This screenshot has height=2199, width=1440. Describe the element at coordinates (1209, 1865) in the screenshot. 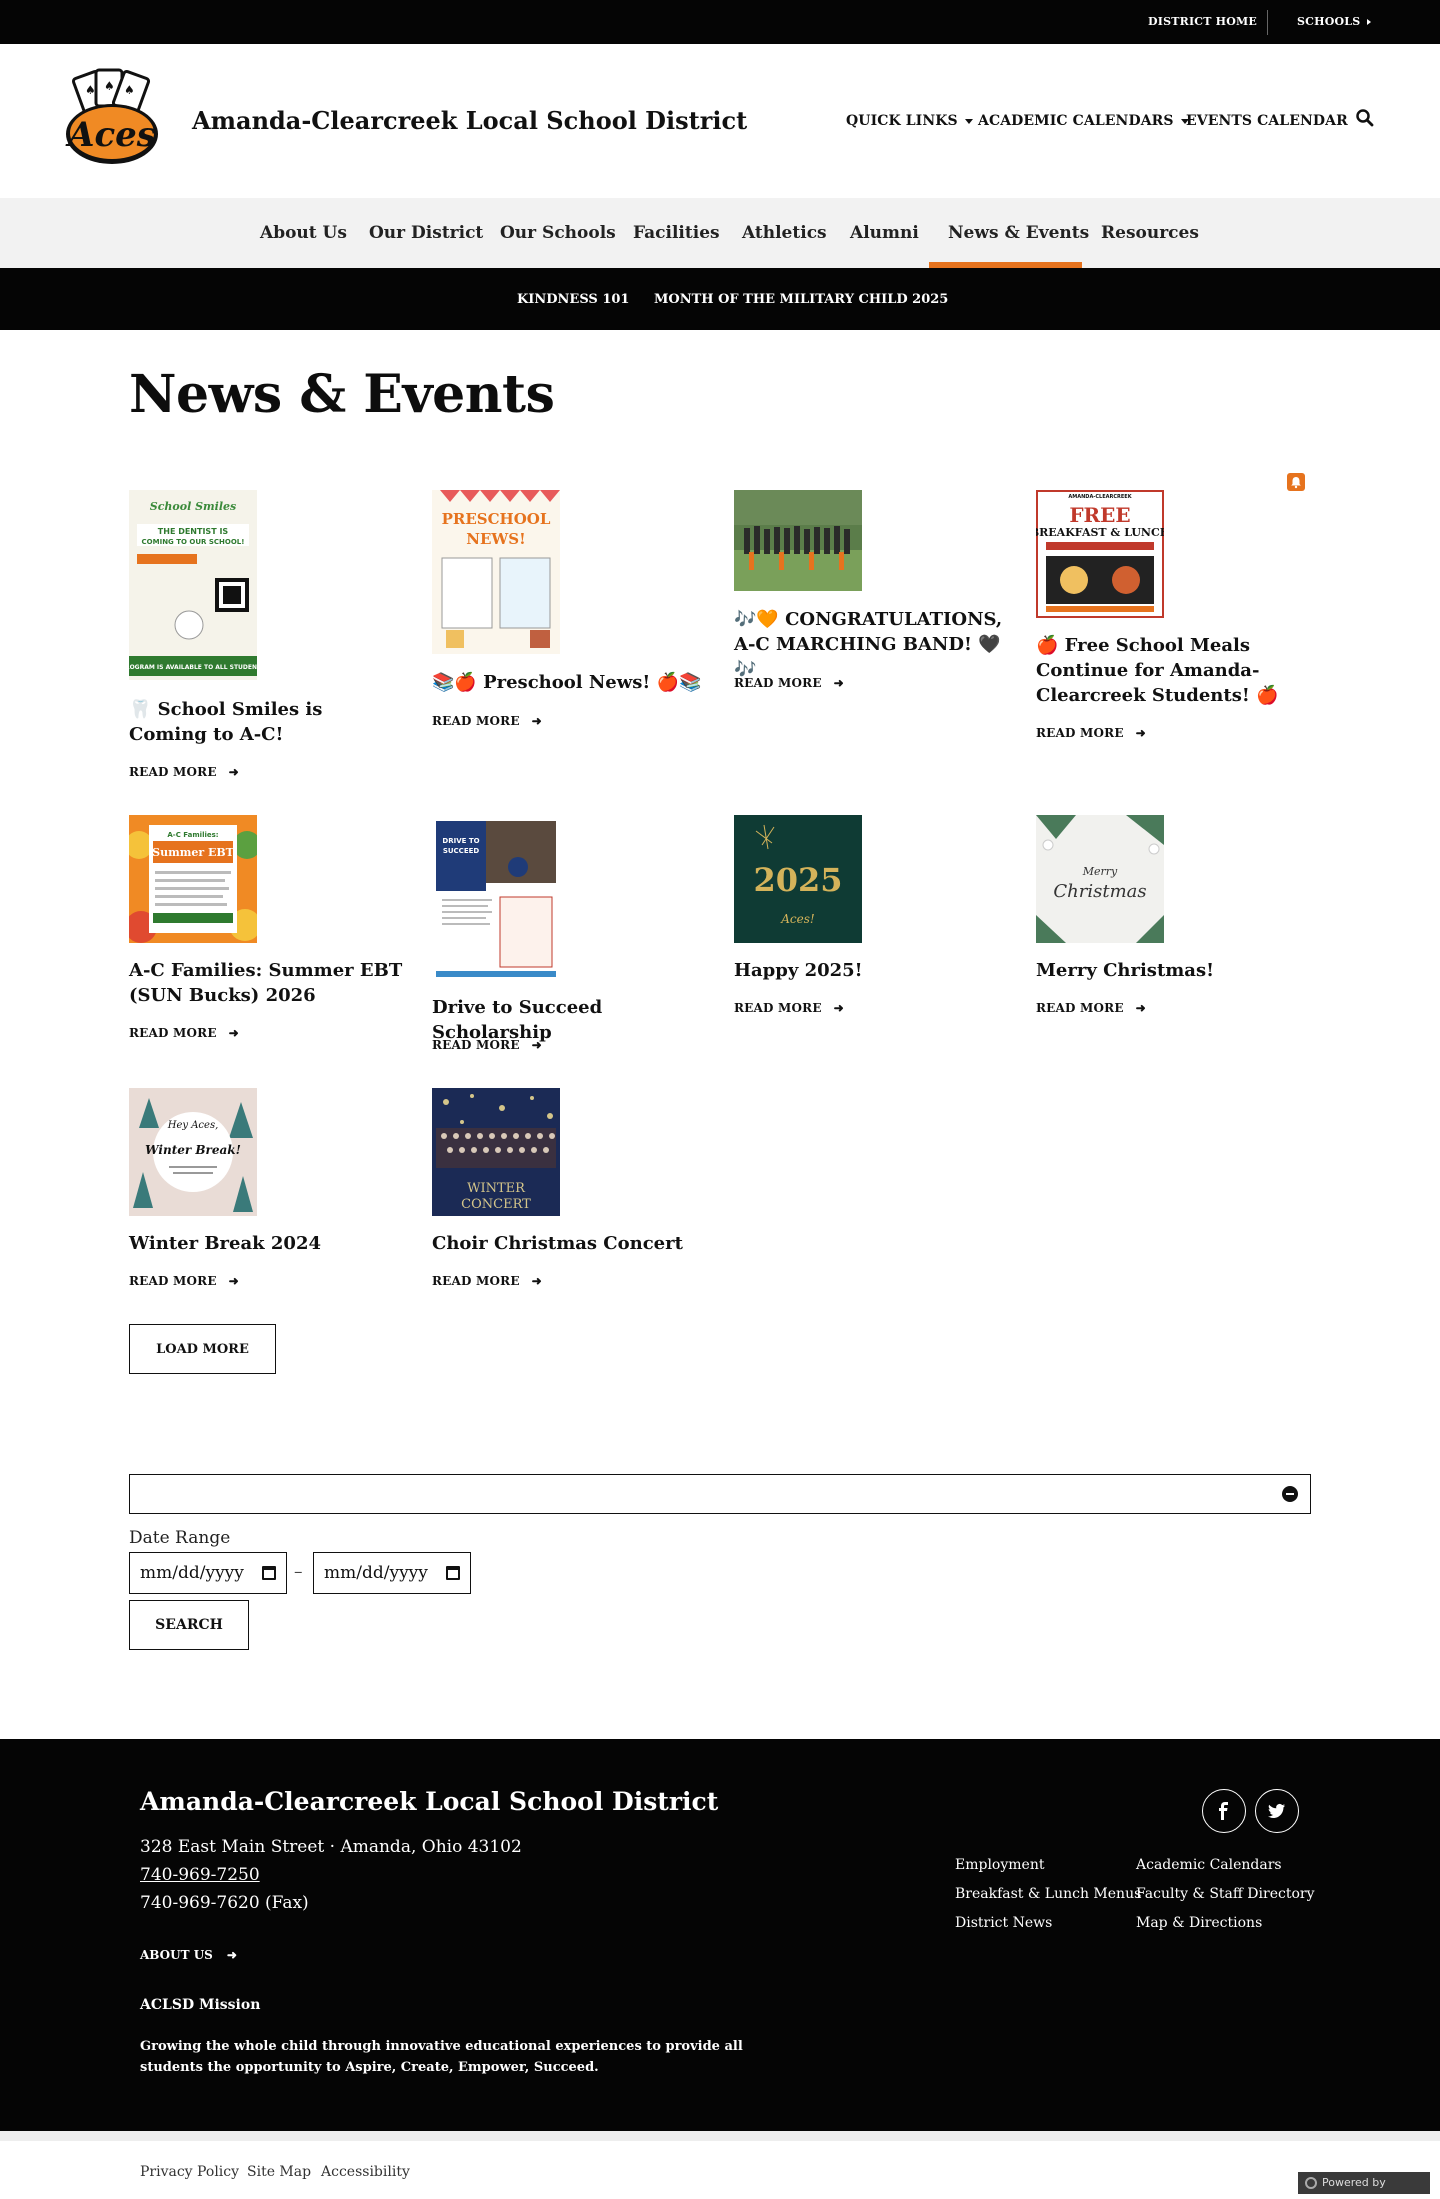

I see `footer-link-academic-calendars: Academic Calendars` at that location.